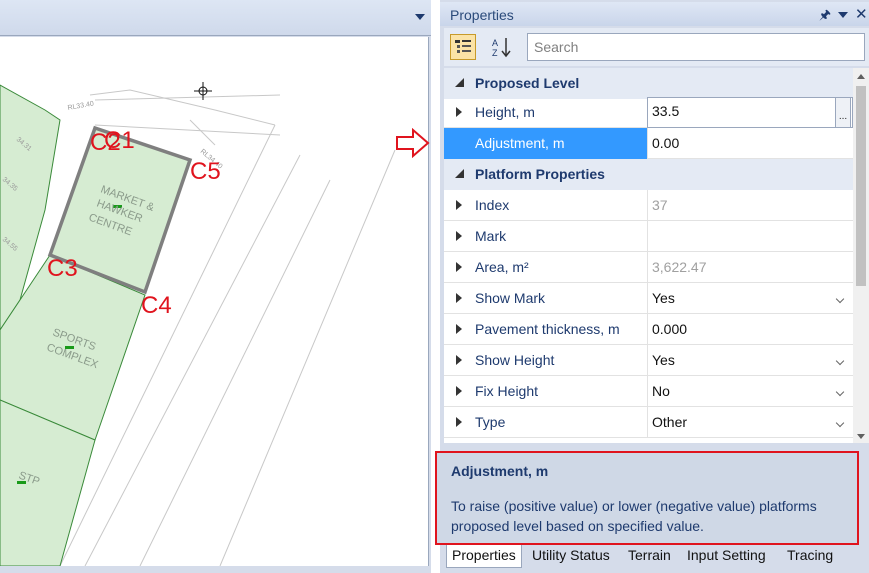  I want to click on property-row-mark: Mark, so click(648, 236).